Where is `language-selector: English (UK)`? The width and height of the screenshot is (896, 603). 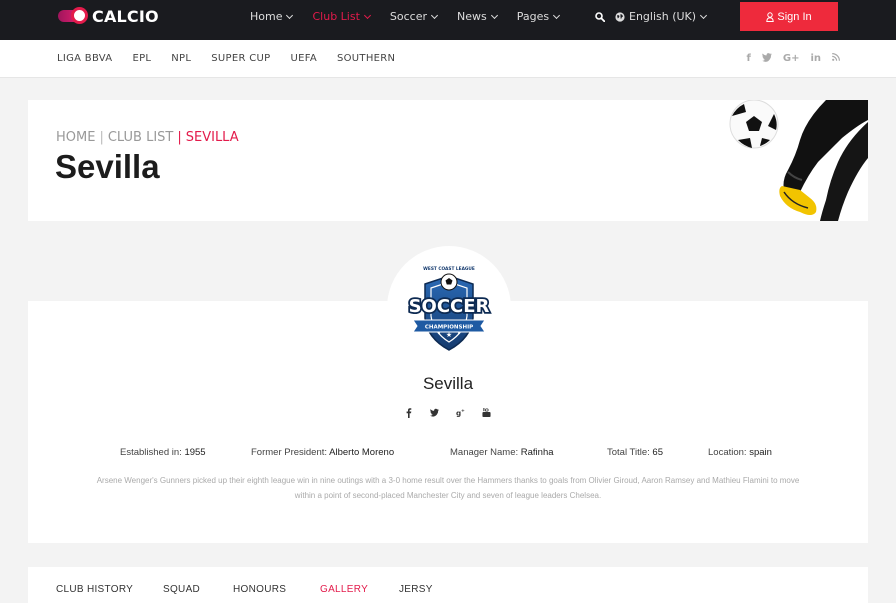 language-selector: English (UK) is located at coordinates (661, 16).